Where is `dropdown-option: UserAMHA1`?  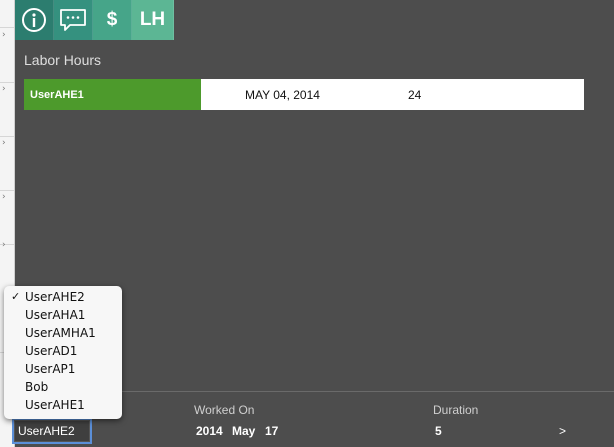
dropdown-option: UserAMHA1 is located at coordinates (63, 333).